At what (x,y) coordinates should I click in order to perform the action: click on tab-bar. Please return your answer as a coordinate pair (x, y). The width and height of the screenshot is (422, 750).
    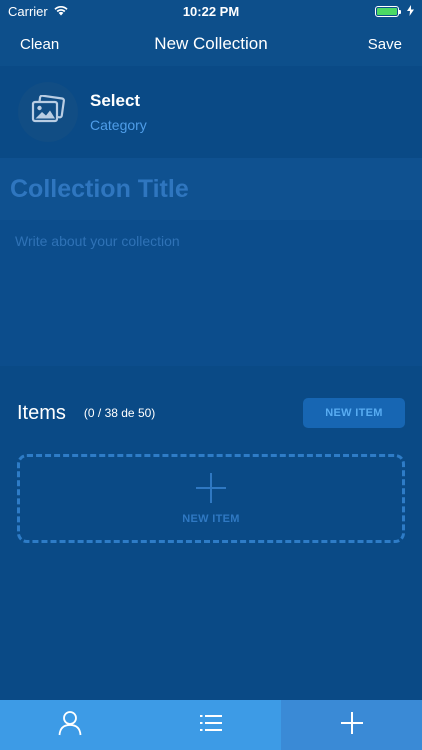
    Looking at the image, I should click on (211, 725).